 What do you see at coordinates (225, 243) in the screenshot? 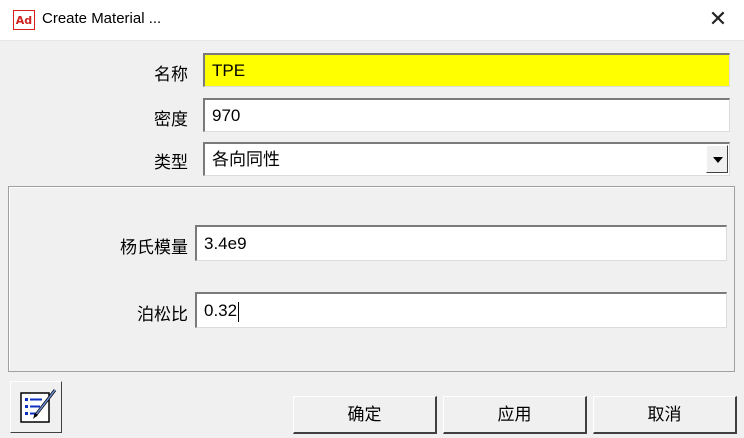
I see `youngs-modulus-value: 3.4e9` at bounding box center [225, 243].